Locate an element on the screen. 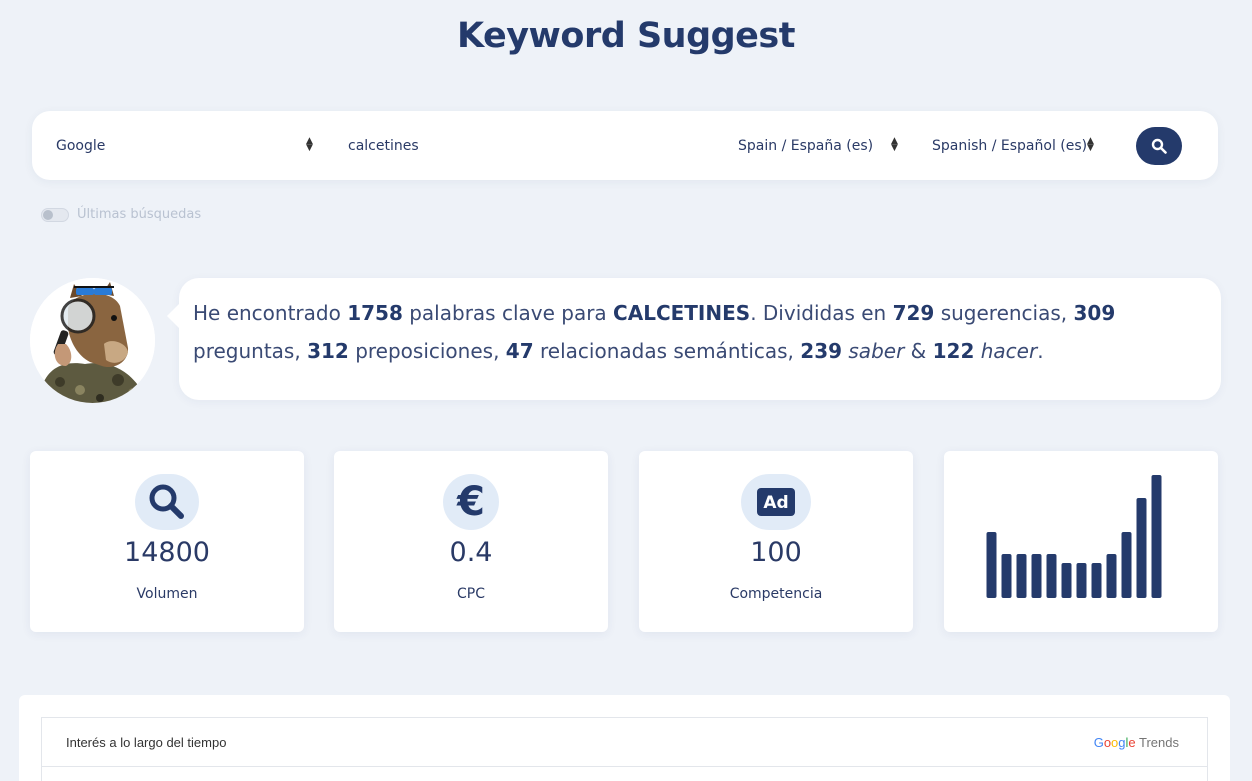  history-toggle is located at coordinates (55, 214).